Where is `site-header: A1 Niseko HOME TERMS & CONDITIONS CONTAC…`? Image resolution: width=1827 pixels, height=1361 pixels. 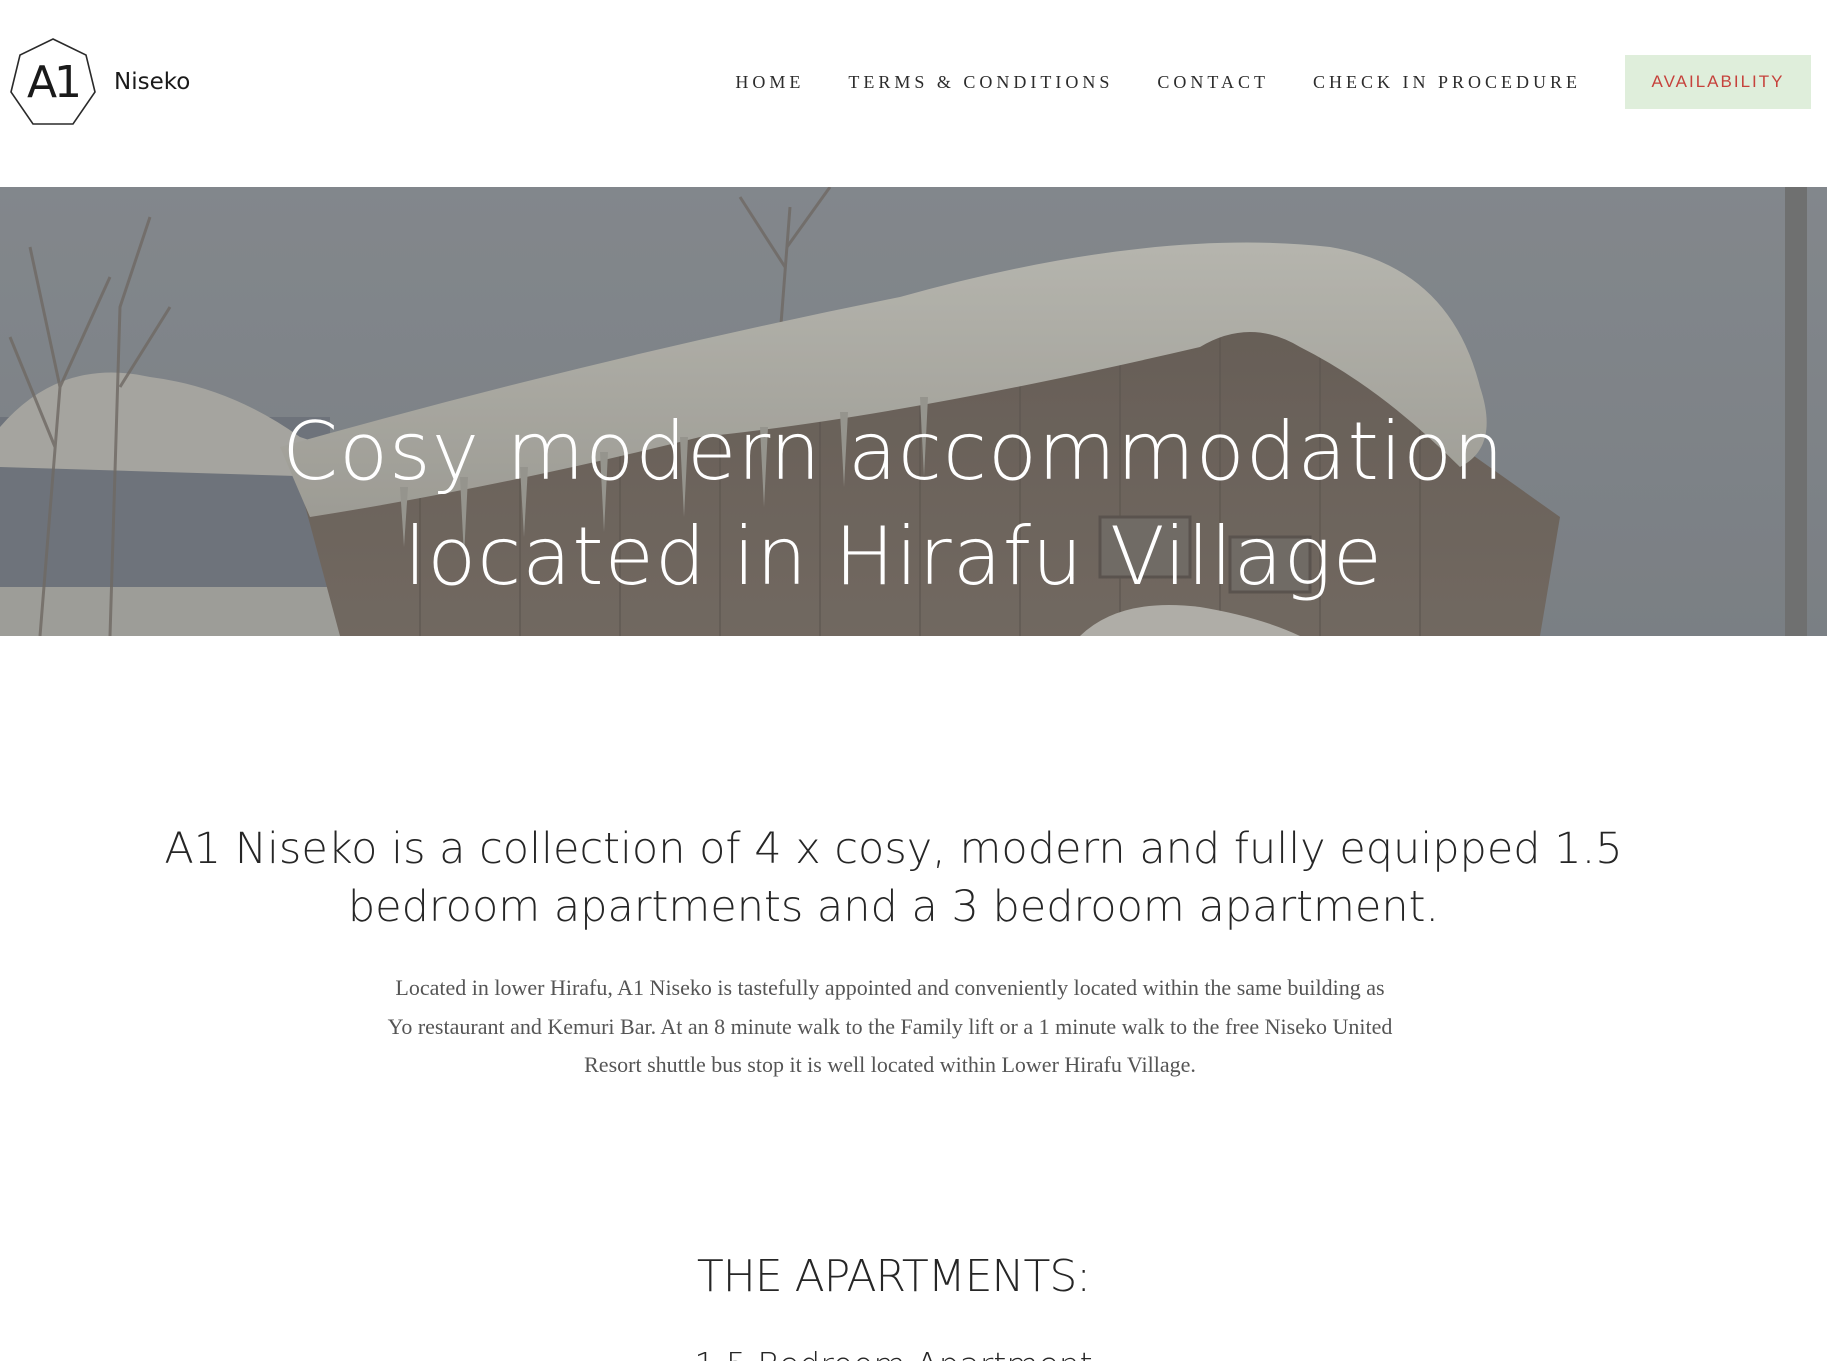
site-header: A1 Niseko HOME TERMS & CONDITIONS CONTAC… is located at coordinates (913, 93).